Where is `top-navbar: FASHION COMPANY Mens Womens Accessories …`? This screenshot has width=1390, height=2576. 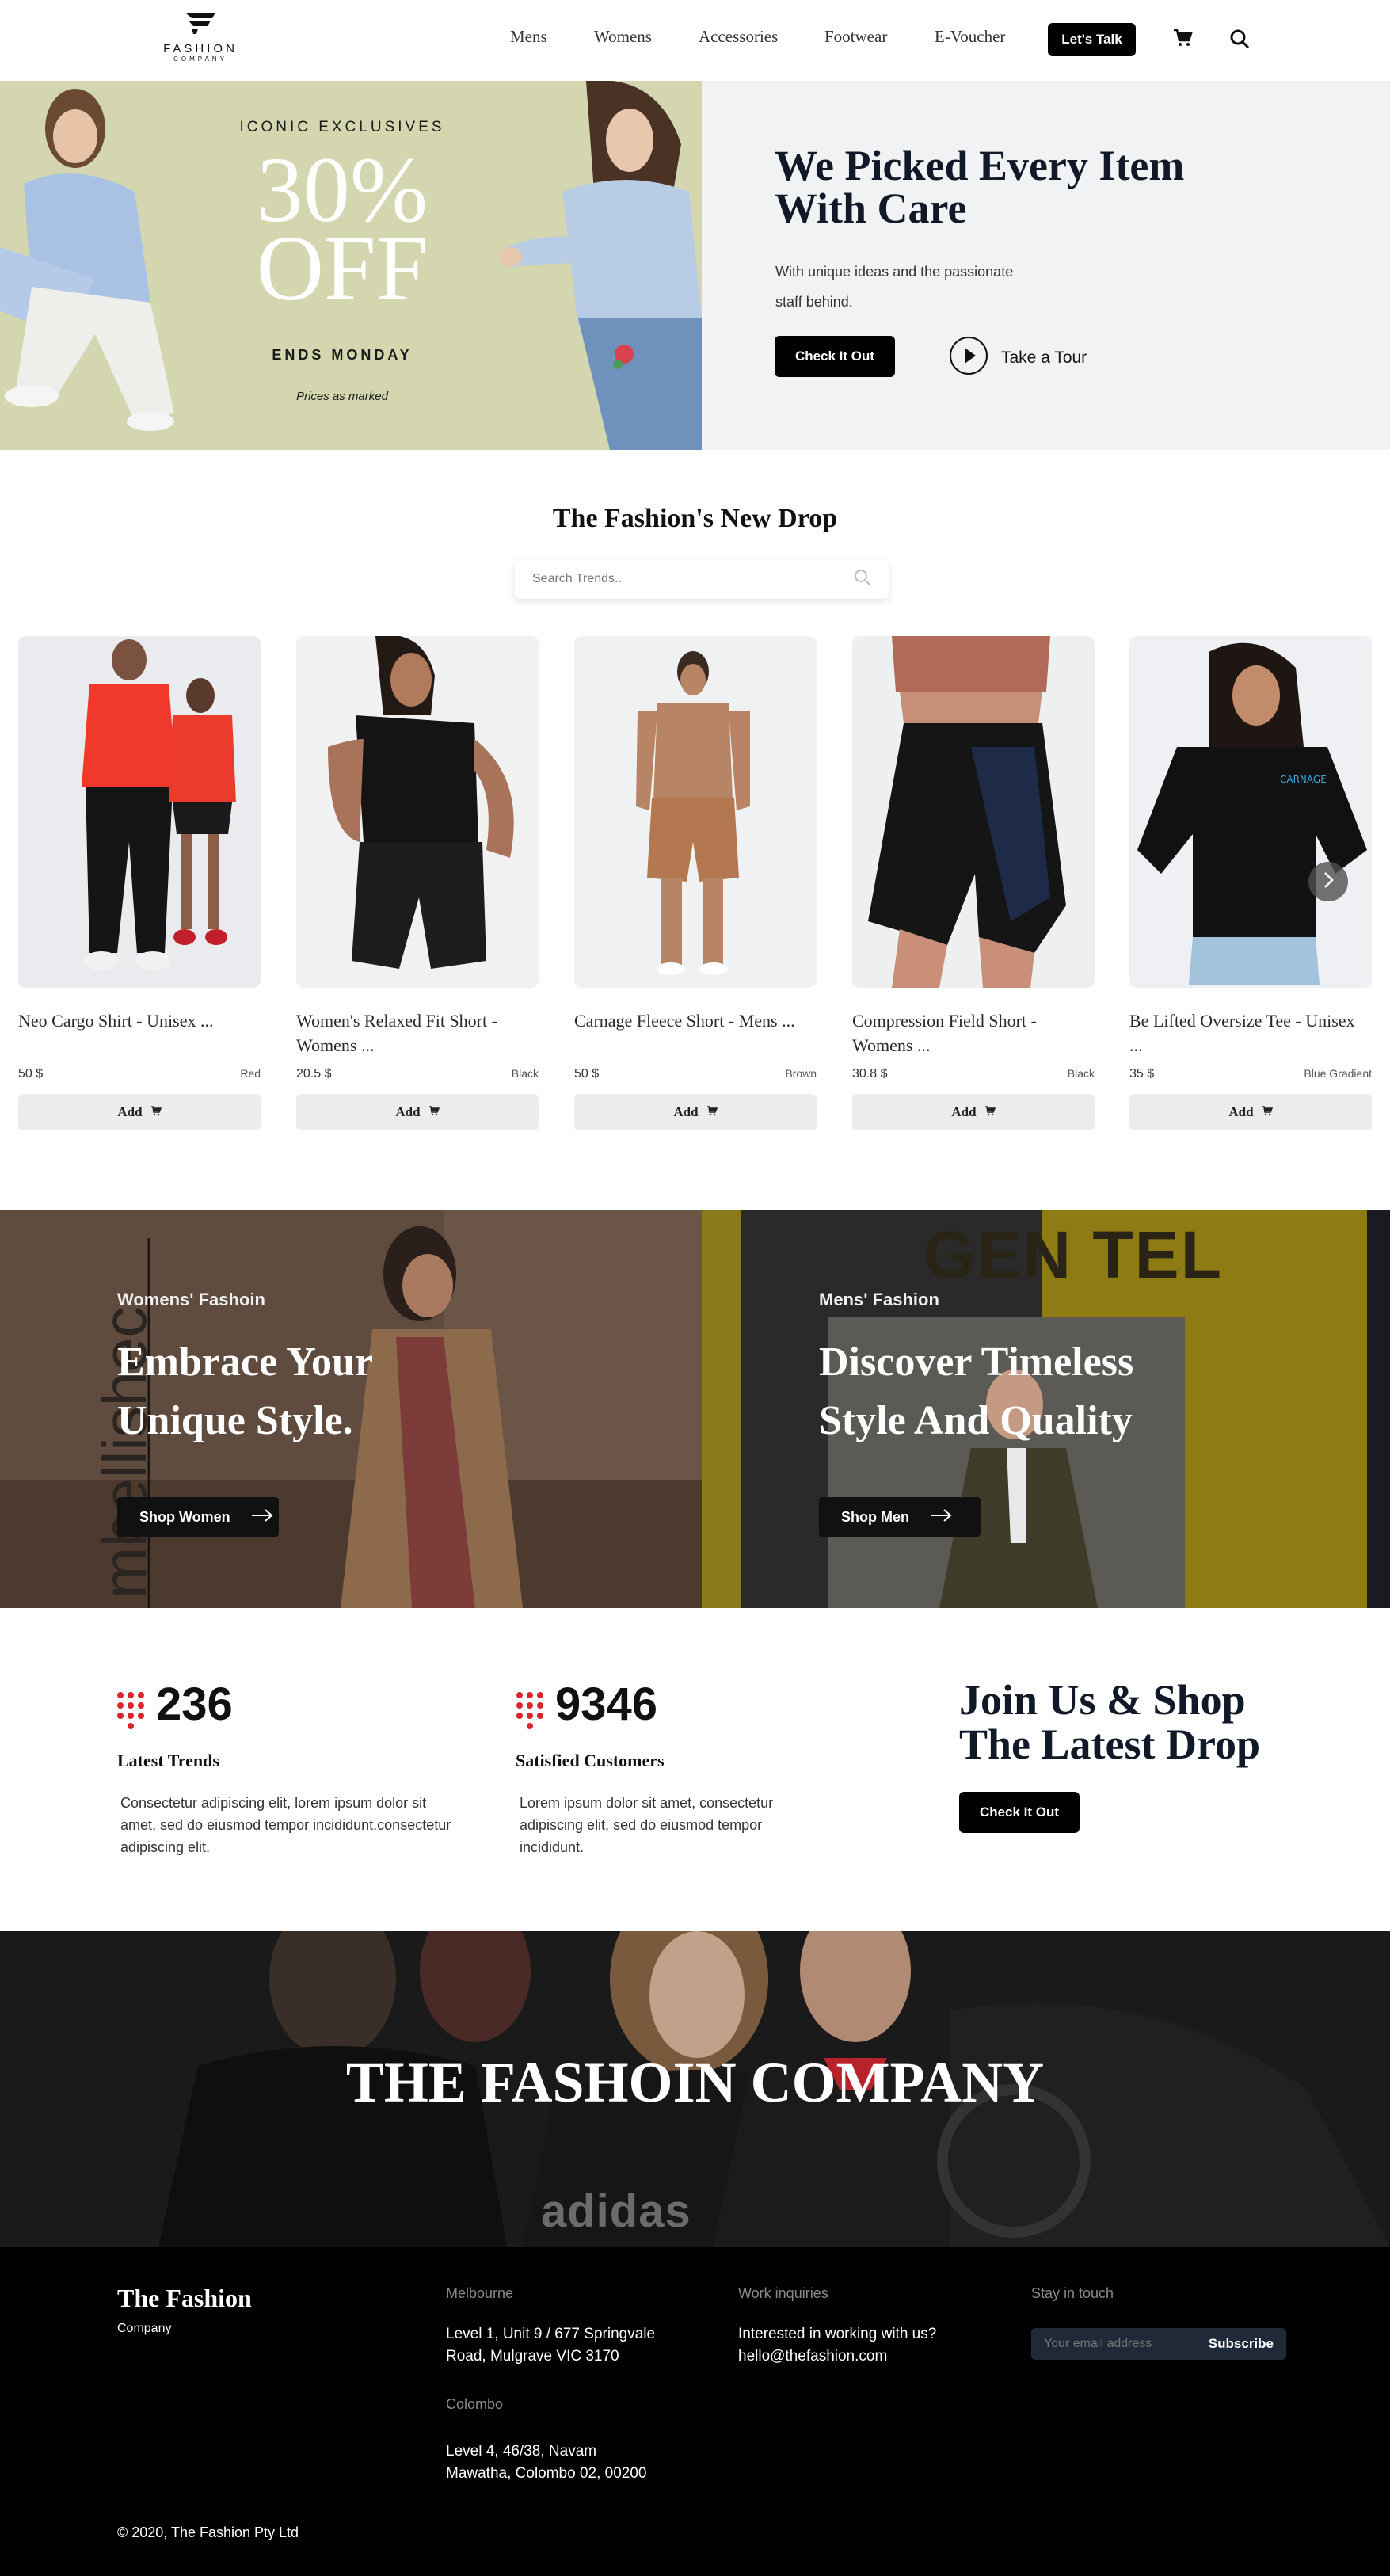 top-navbar: FASHION COMPANY Mens Womens Accessories … is located at coordinates (695, 40).